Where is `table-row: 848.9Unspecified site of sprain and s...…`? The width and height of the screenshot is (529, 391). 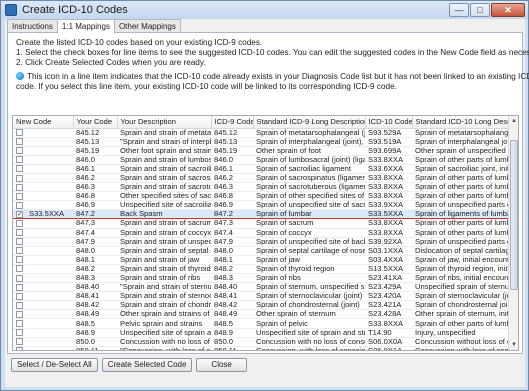 table-row: 848.9Unspecified site of sprain and s...… is located at coordinates (260, 333).